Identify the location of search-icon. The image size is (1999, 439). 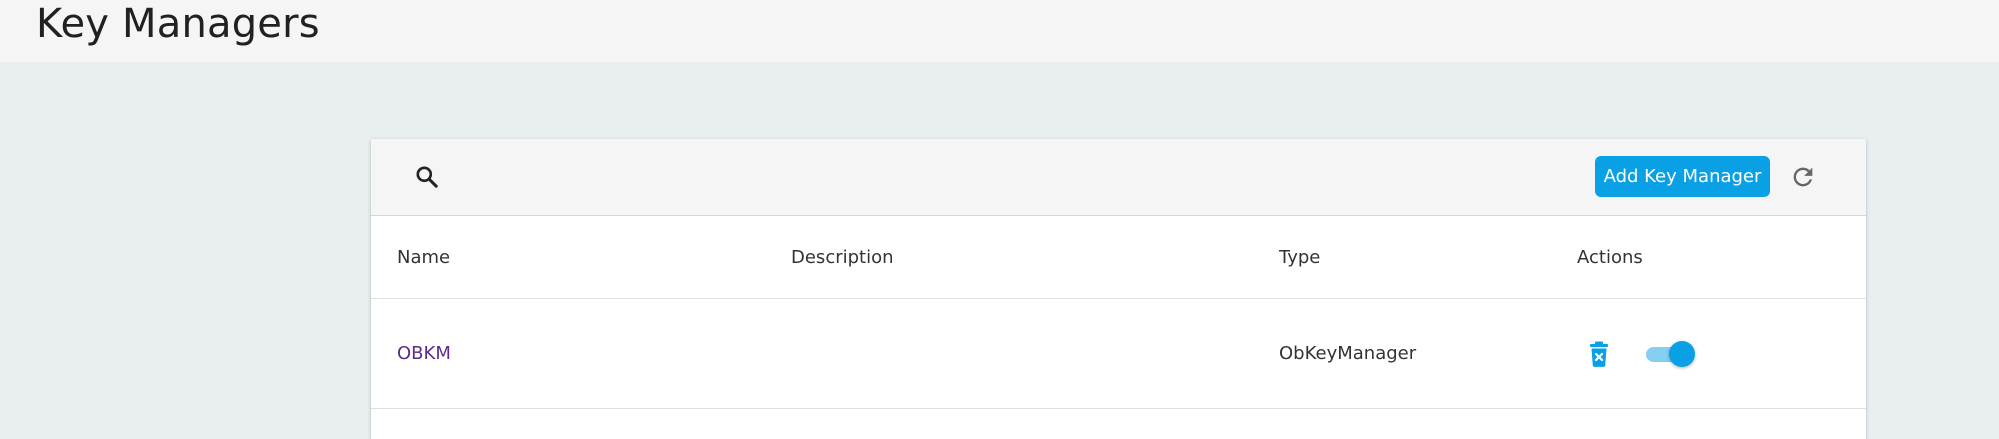
(427, 177).